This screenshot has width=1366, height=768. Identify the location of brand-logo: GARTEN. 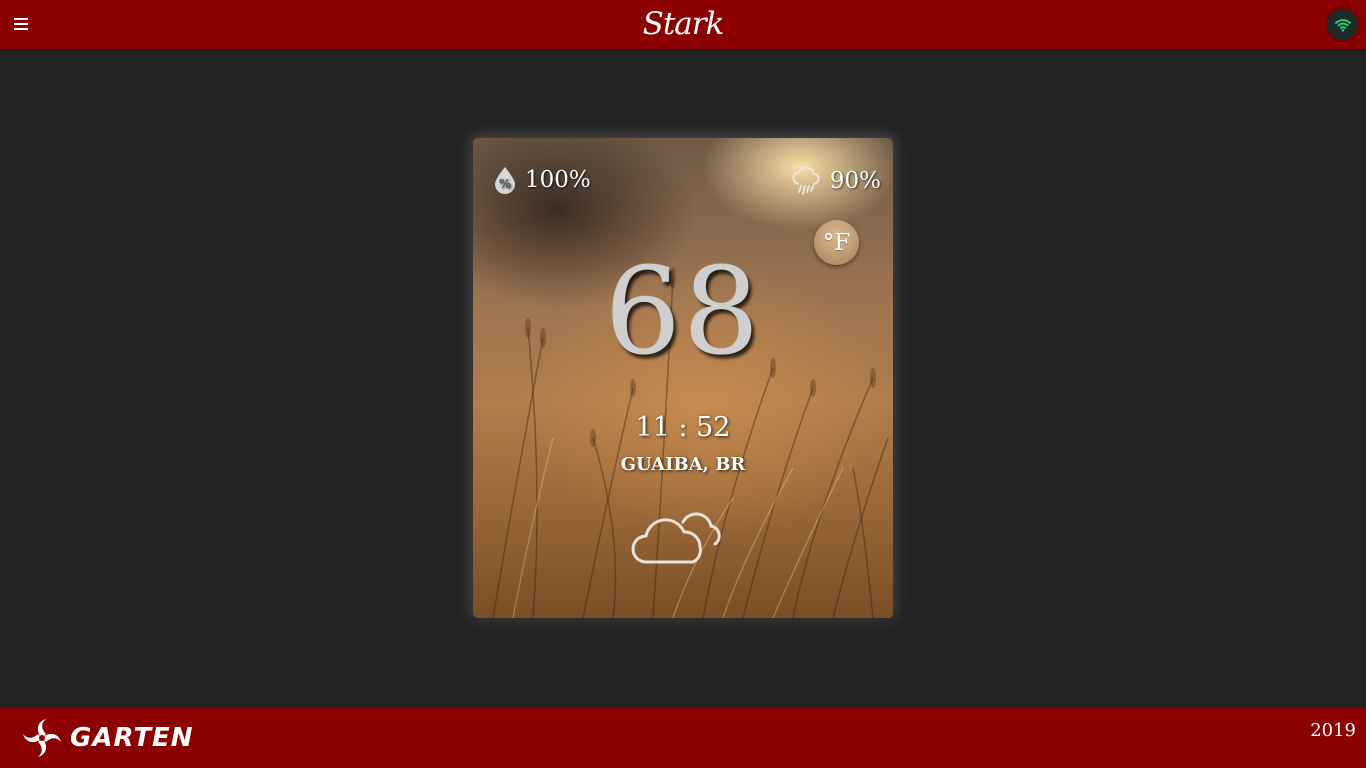
(108, 738).